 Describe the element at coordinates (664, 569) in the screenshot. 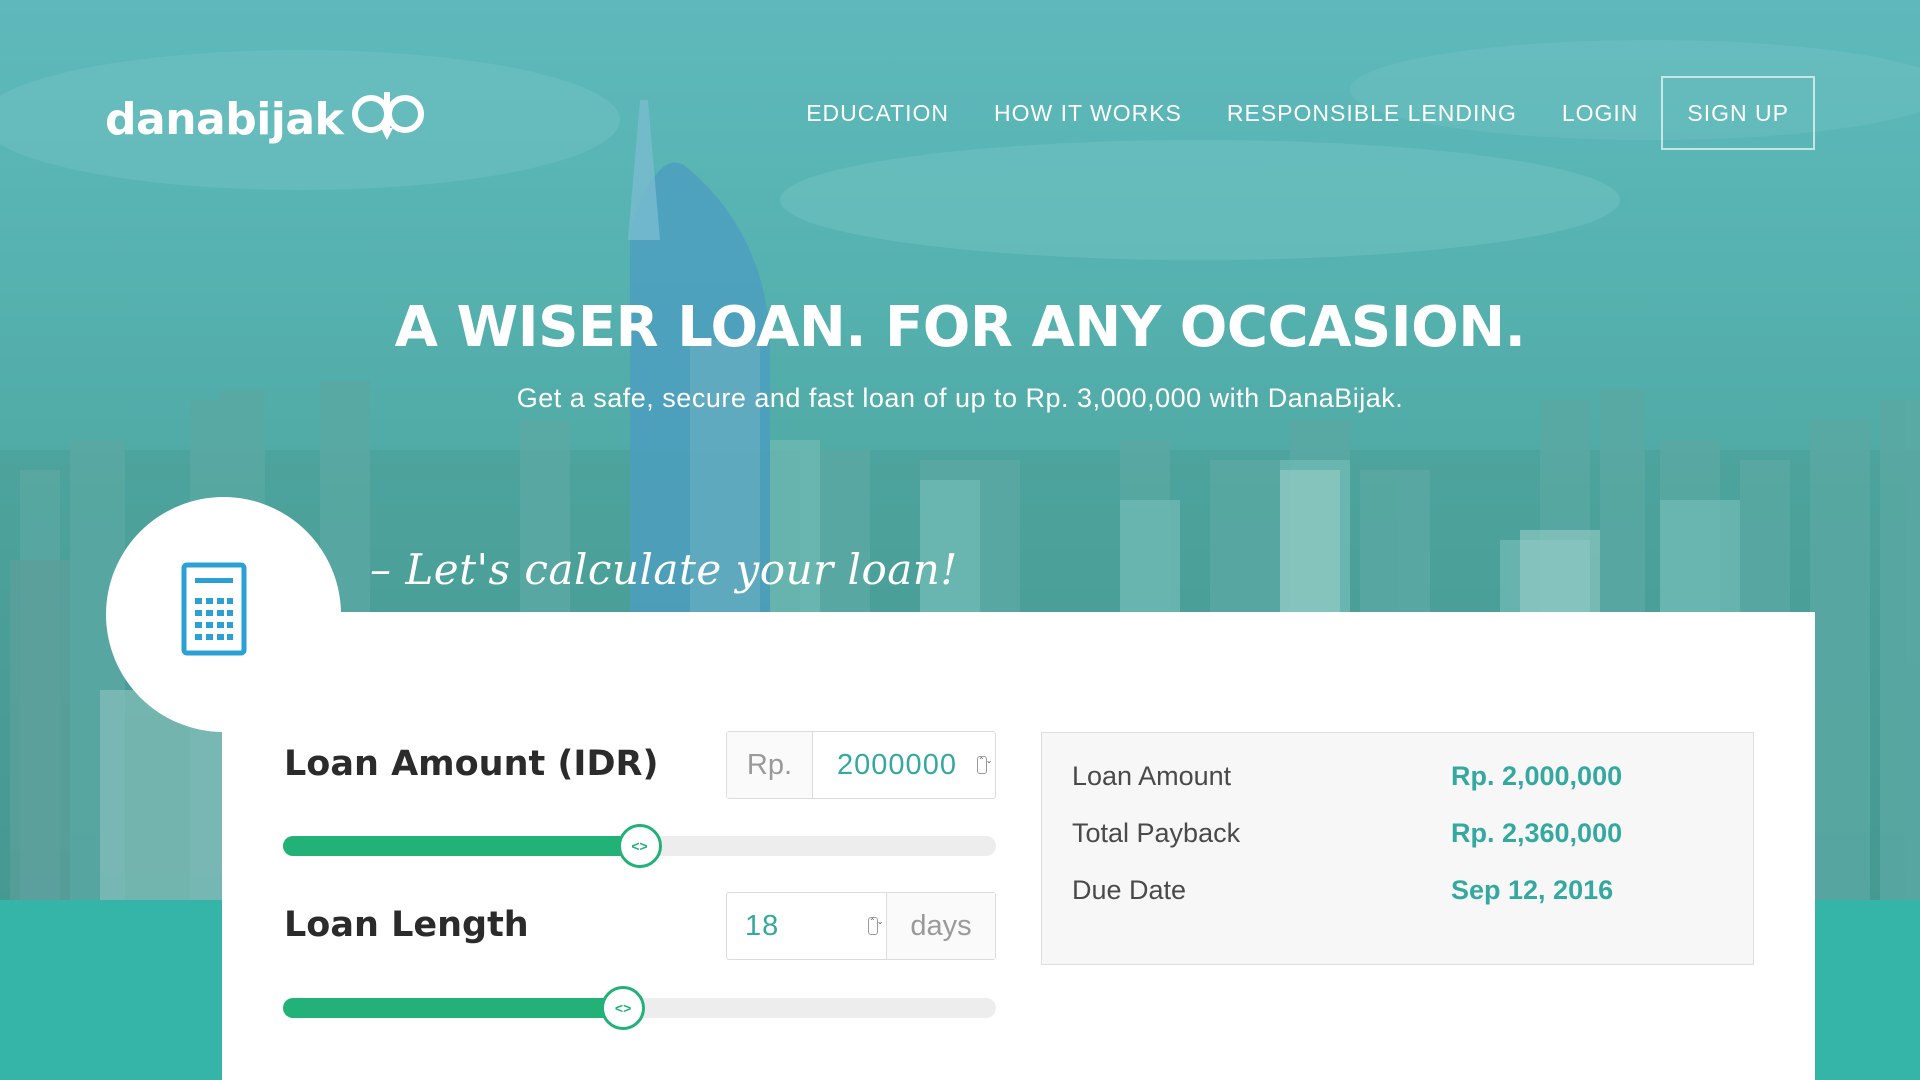

I see `calculator-title: – Let's calculate your loan!` at that location.